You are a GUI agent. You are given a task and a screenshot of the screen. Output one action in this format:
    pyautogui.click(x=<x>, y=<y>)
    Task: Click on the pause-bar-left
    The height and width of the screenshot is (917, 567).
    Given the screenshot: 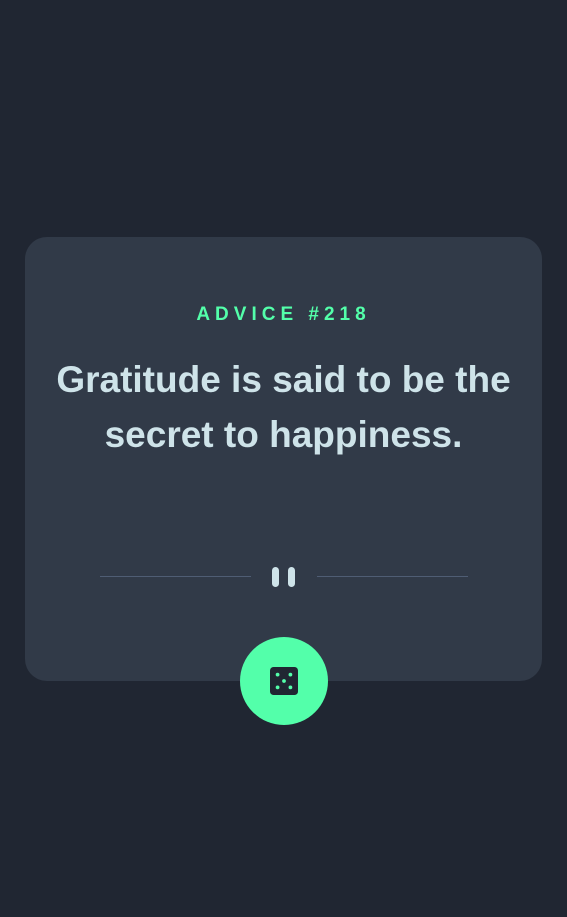 What is the action you would take?
    pyautogui.click(x=275, y=577)
    